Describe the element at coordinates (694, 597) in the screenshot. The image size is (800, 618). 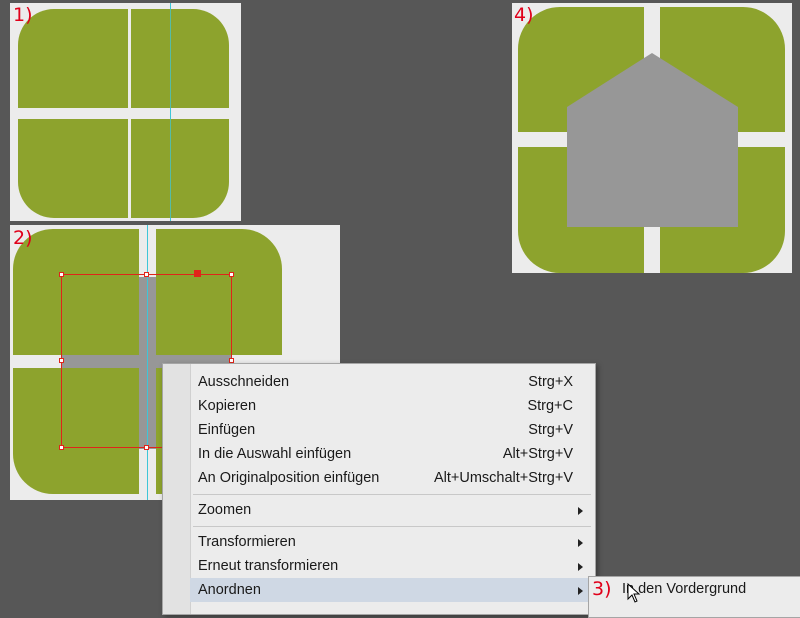
I see `anordnen-submenu: In den Vordergrund` at that location.